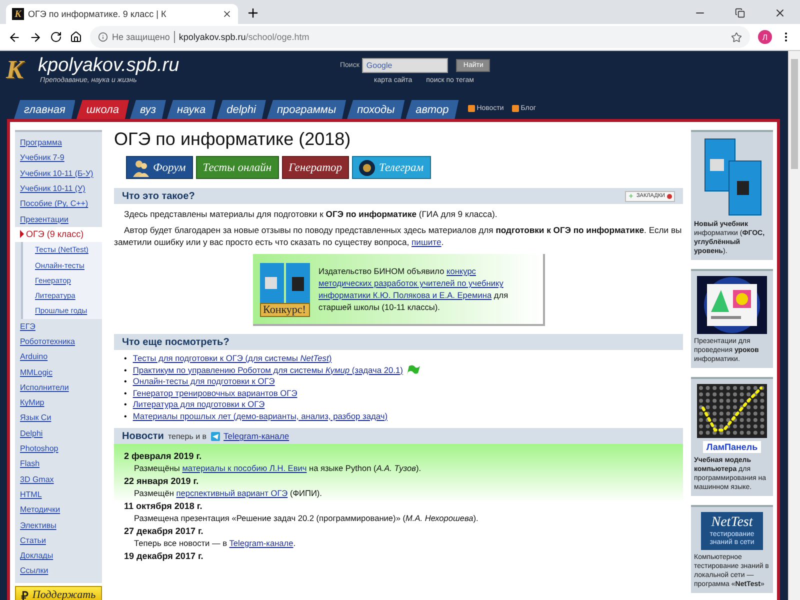 This screenshot has height=600, width=800. I want to click on new-tab-icon, so click(253, 13).